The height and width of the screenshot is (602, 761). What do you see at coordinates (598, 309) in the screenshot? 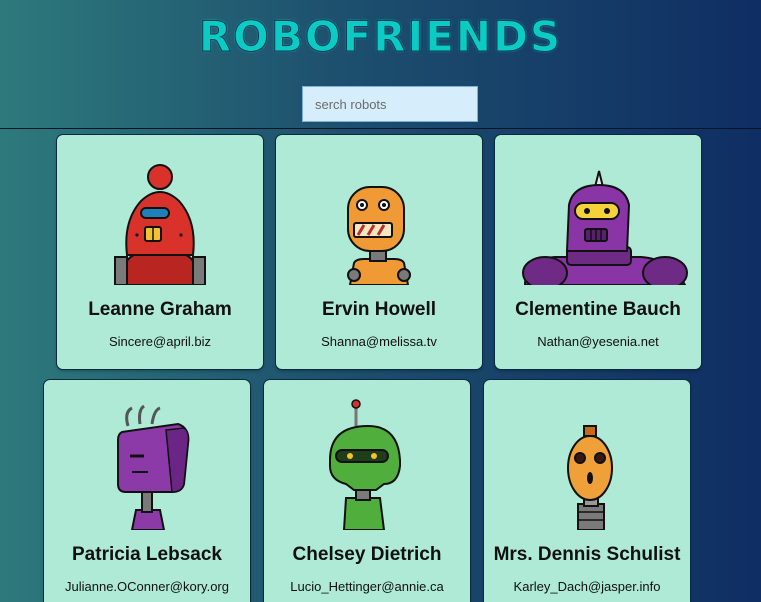
I see `robot-name: Clementine Bauch` at bounding box center [598, 309].